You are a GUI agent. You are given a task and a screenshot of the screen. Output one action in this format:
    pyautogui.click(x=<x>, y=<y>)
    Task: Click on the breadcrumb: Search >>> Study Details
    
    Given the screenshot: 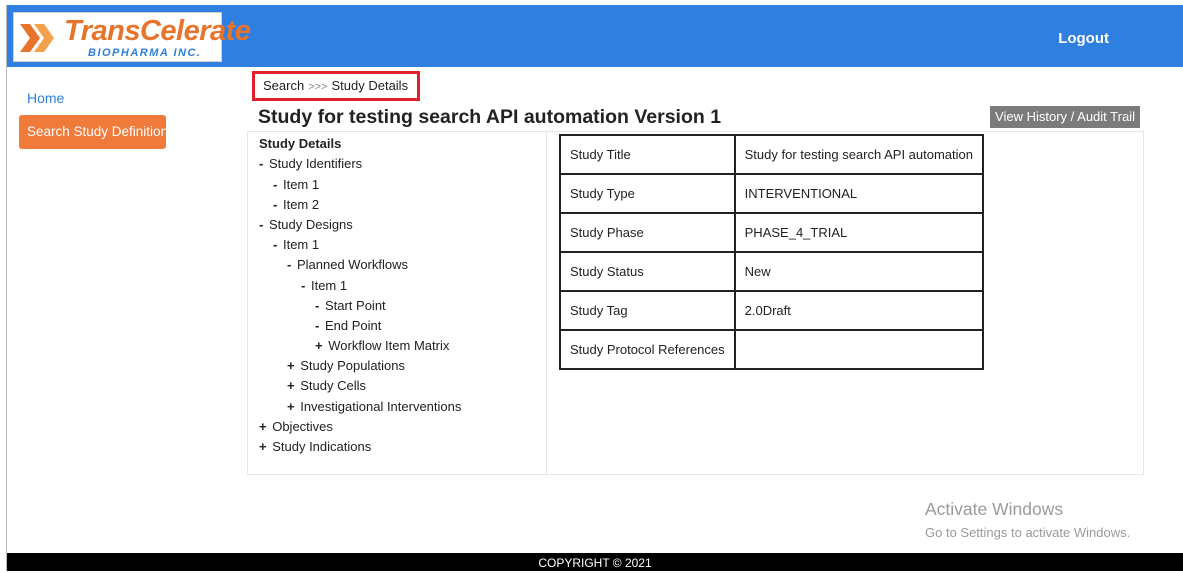 What is the action you would take?
    pyautogui.click(x=336, y=86)
    